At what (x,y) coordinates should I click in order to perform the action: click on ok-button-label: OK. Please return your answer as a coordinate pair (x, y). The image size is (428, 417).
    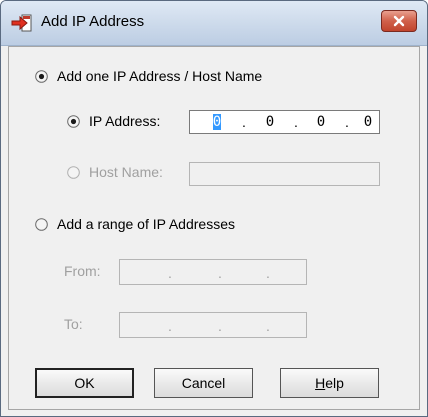
    Looking at the image, I should click on (84, 383).